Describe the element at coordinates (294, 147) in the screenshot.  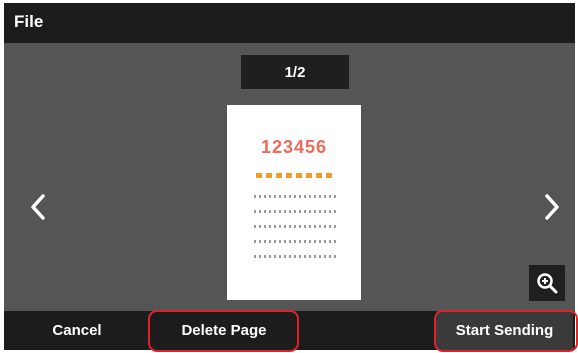
I see `document-number-text: 123456` at that location.